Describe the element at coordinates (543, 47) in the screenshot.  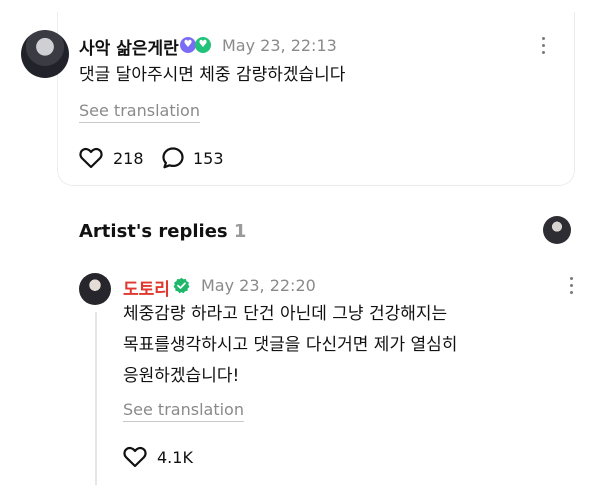
I see `post-kebab-menu-icon` at that location.